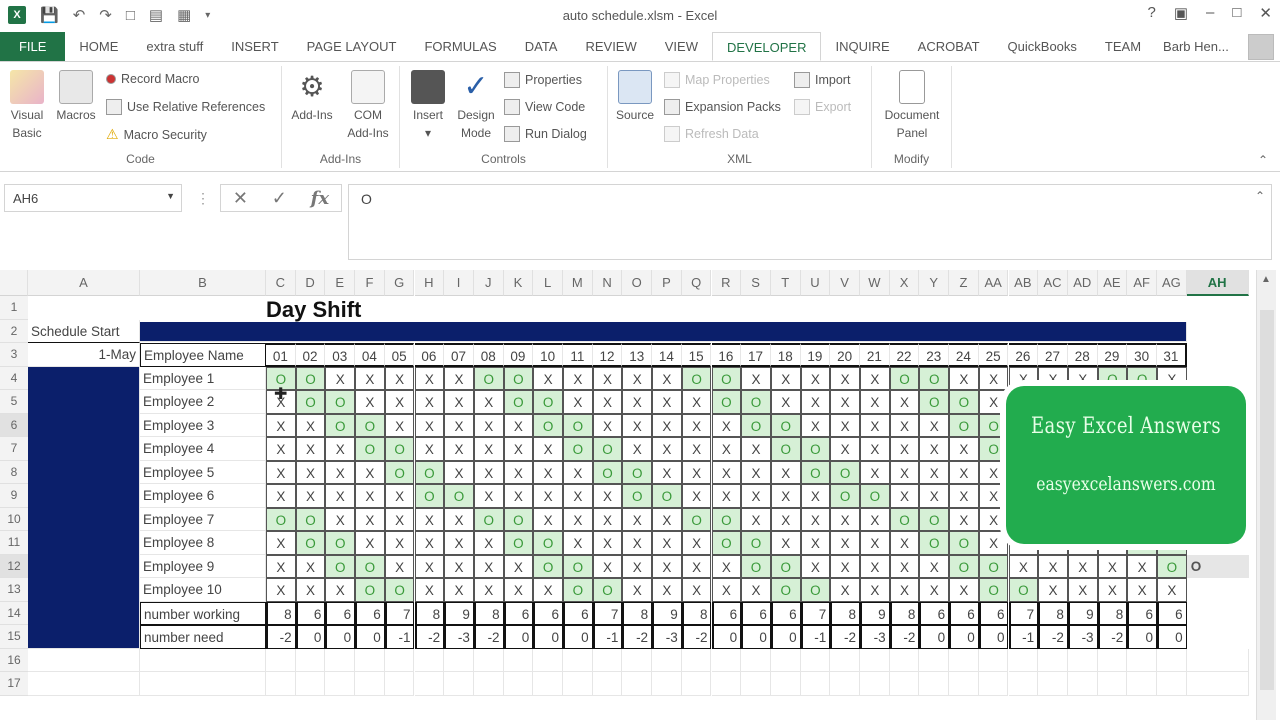  I want to click on formula-input: O ⌃, so click(810, 222).